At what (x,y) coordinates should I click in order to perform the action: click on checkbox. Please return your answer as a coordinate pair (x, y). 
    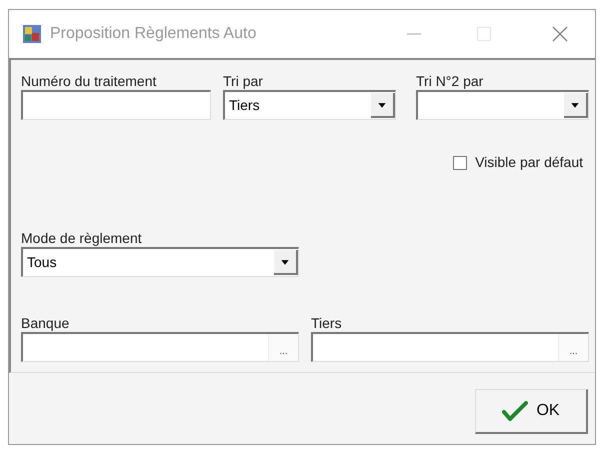
    Looking at the image, I should click on (460, 163).